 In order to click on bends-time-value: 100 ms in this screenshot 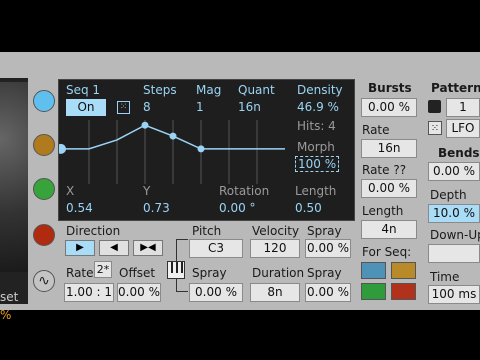, I will do `click(454, 294)`.